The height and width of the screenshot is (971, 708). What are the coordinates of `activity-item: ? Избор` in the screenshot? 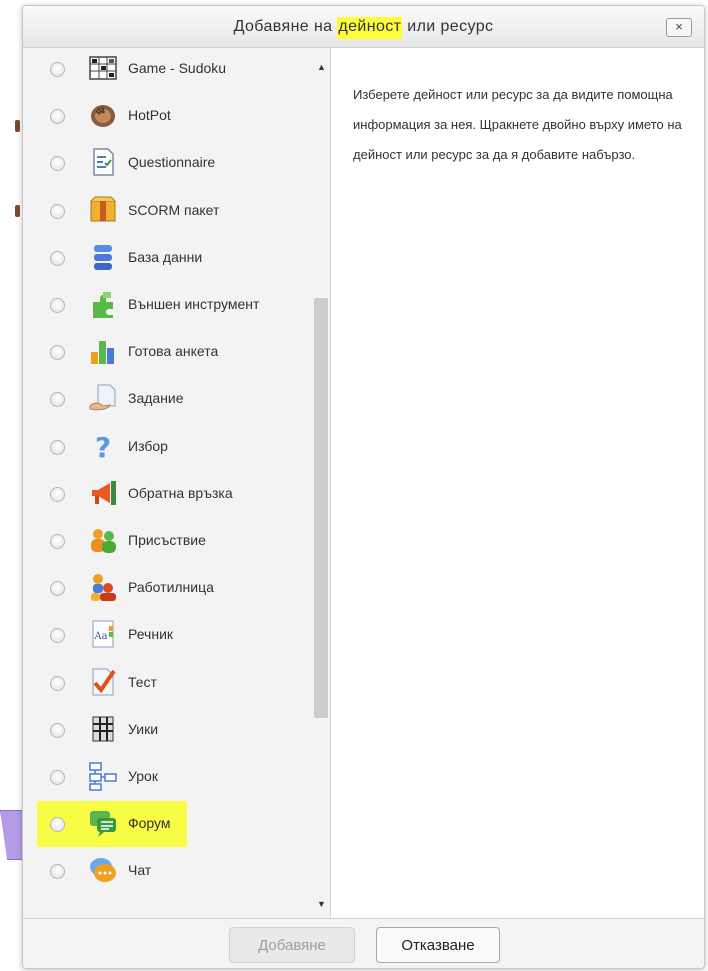 It's located at (169, 447).